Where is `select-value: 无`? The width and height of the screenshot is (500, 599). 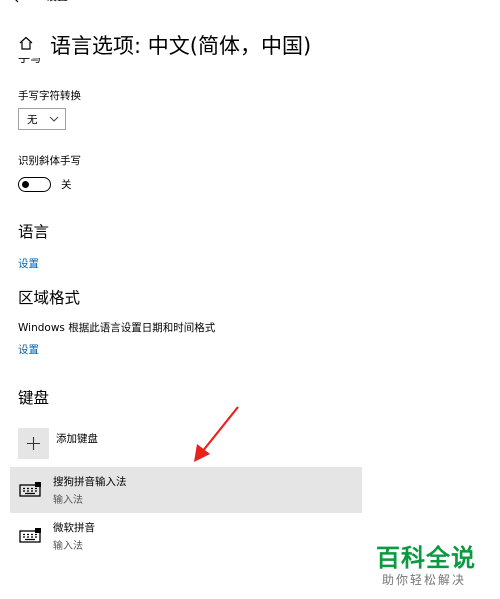
select-value: 无 is located at coordinates (32, 120).